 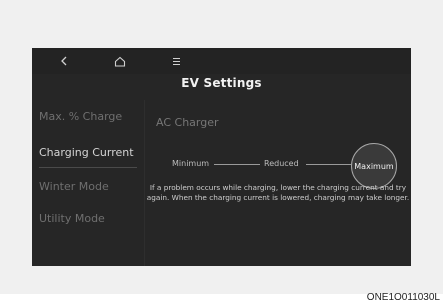 What do you see at coordinates (281, 163) in the screenshot?
I see `level-reduced: Reduced` at bounding box center [281, 163].